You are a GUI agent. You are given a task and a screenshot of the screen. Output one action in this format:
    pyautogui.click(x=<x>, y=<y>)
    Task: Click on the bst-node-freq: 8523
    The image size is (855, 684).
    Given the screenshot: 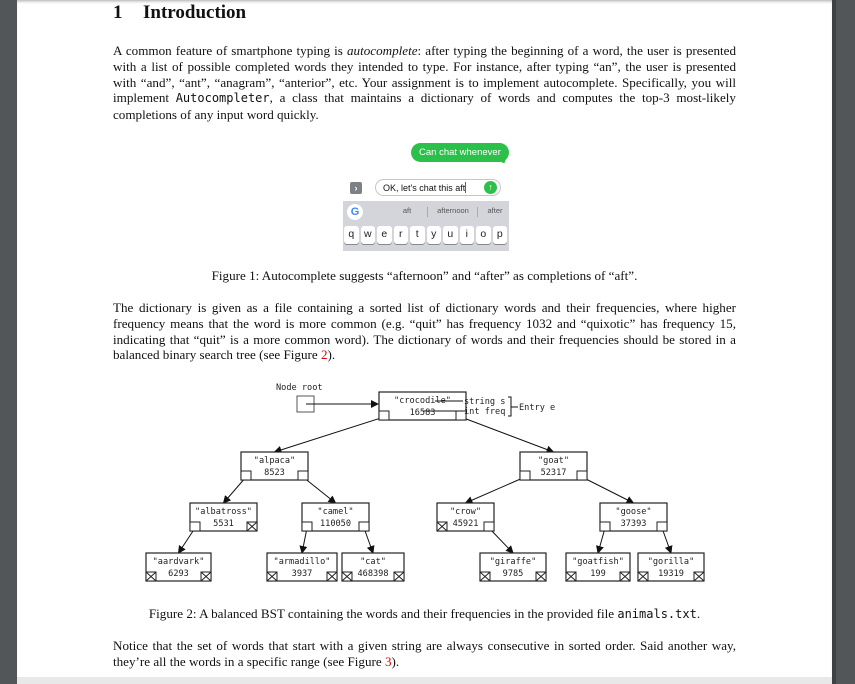 What is the action you would take?
    pyautogui.click(x=274, y=473)
    